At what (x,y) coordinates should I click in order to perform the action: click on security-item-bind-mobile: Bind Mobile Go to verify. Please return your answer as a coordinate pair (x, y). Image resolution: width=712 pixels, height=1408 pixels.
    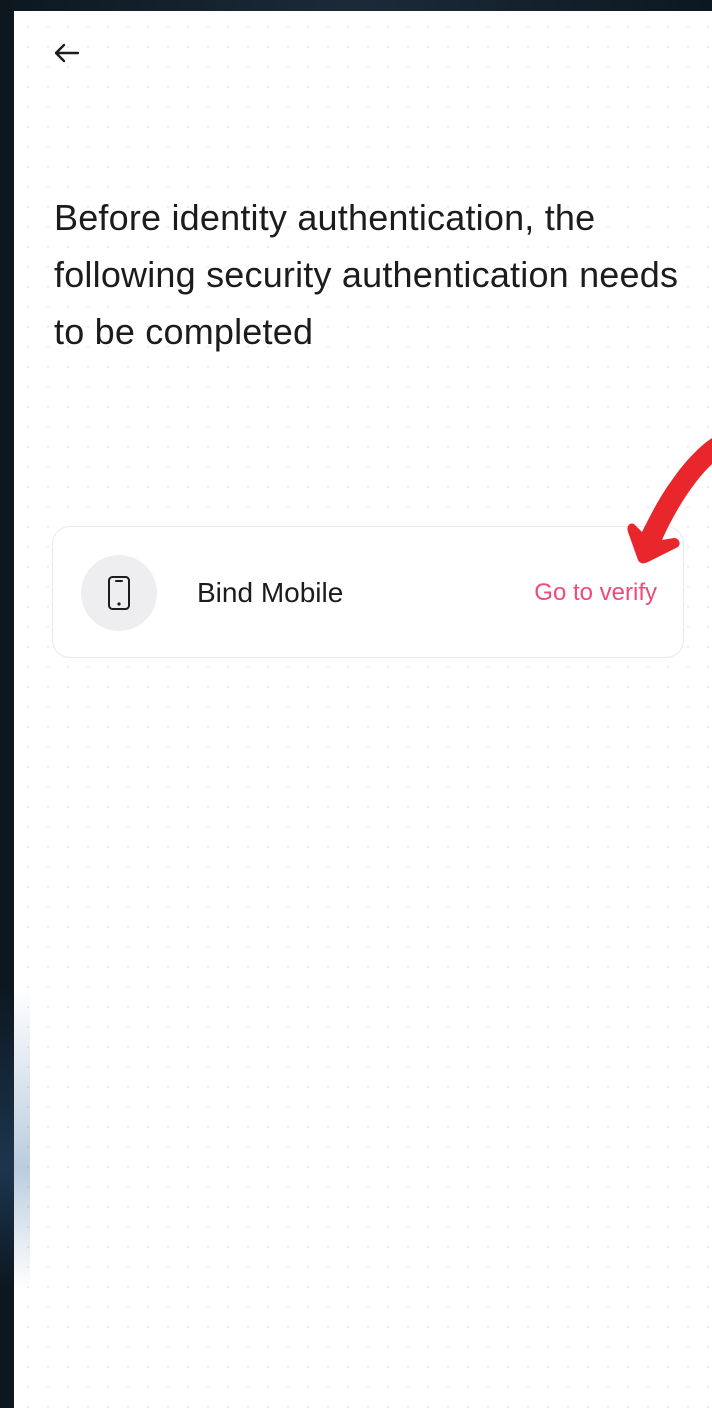
    Looking at the image, I should click on (368, 592).